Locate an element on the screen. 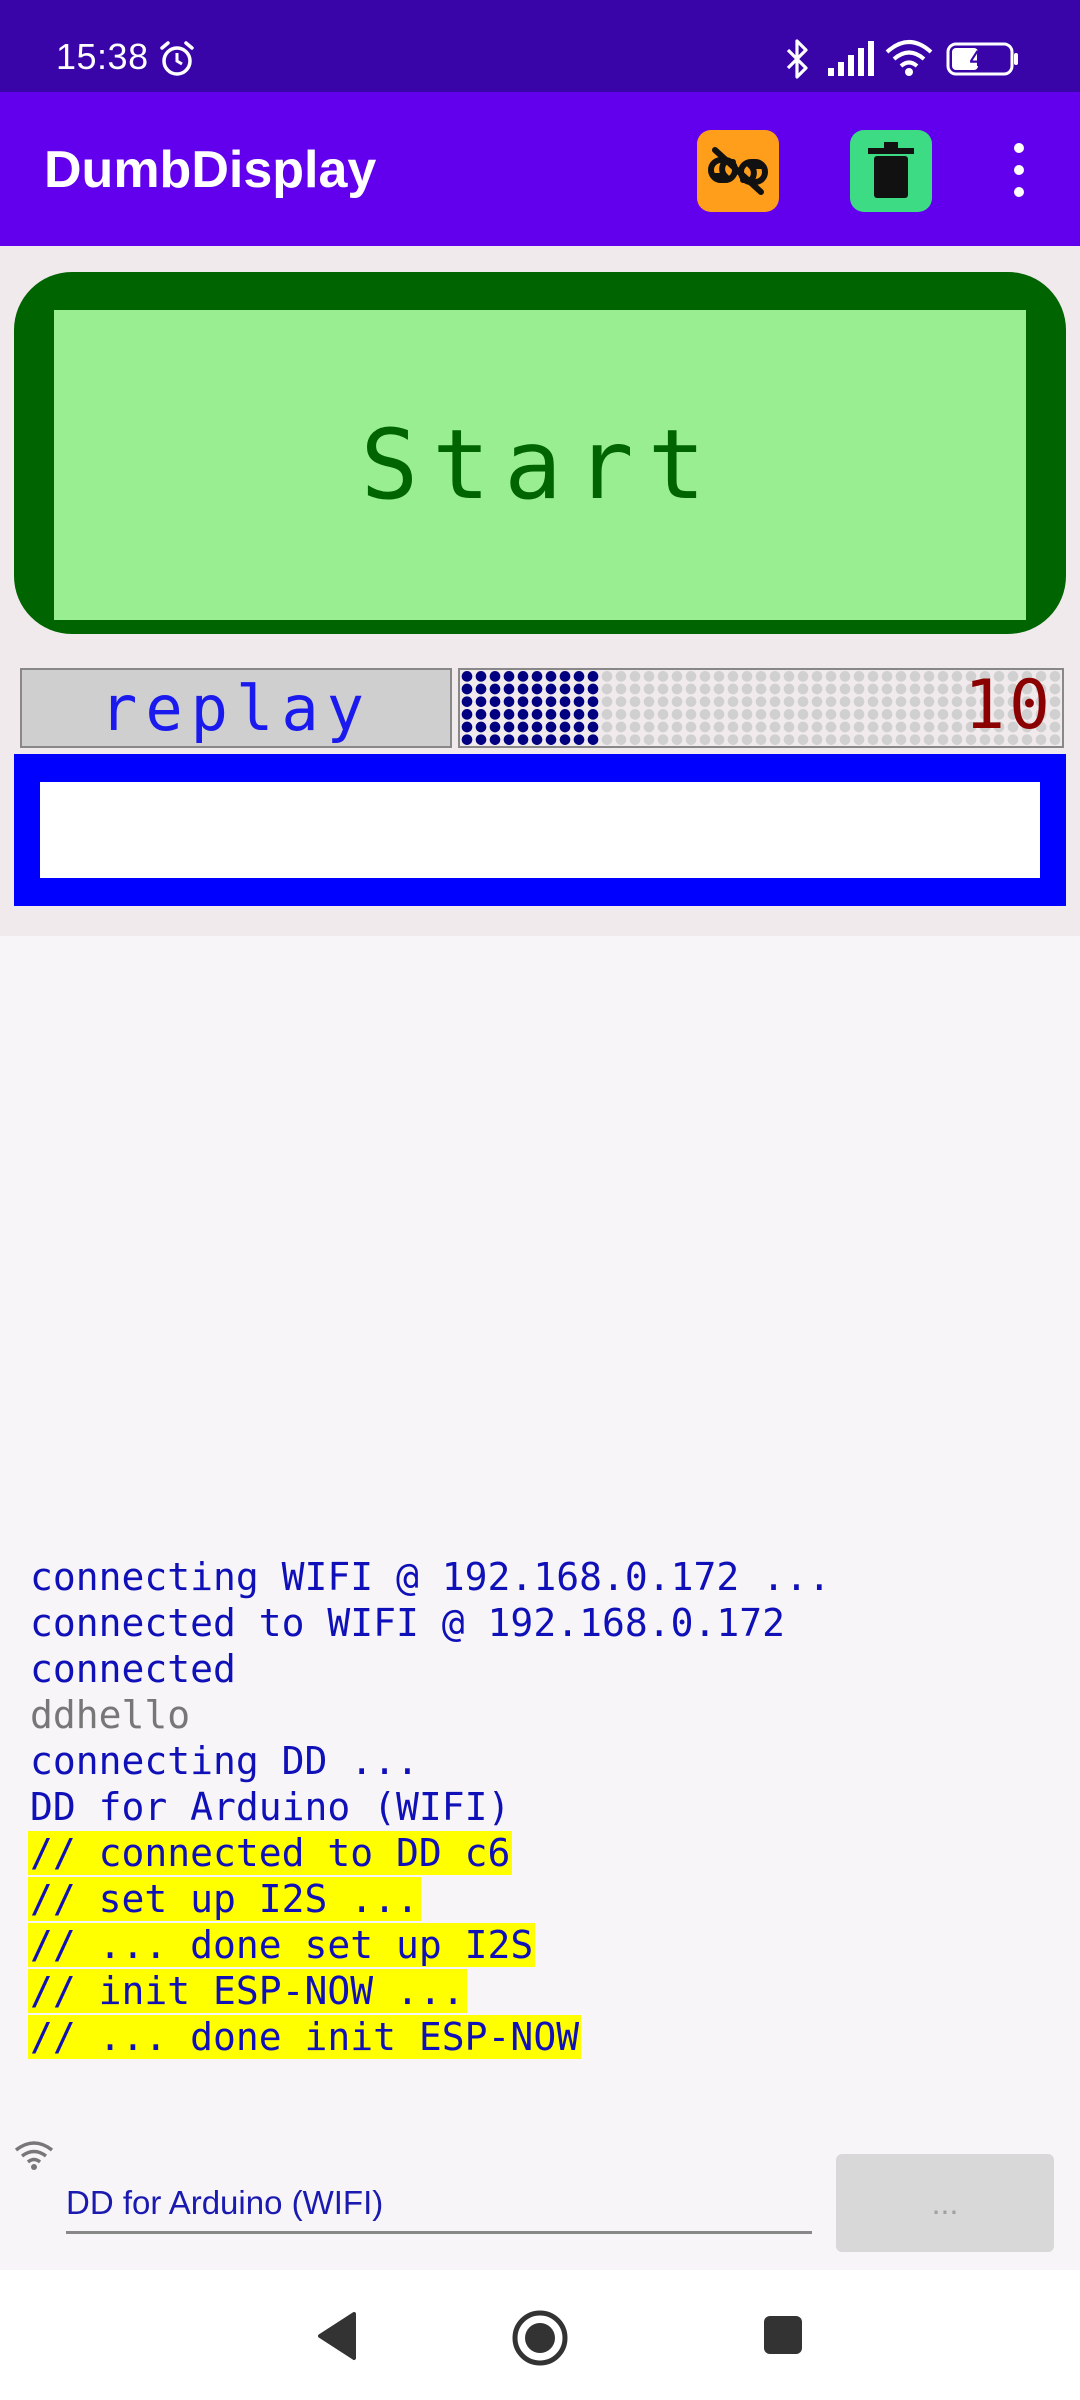  log-line: connected is located at coordinates (543, 1669).